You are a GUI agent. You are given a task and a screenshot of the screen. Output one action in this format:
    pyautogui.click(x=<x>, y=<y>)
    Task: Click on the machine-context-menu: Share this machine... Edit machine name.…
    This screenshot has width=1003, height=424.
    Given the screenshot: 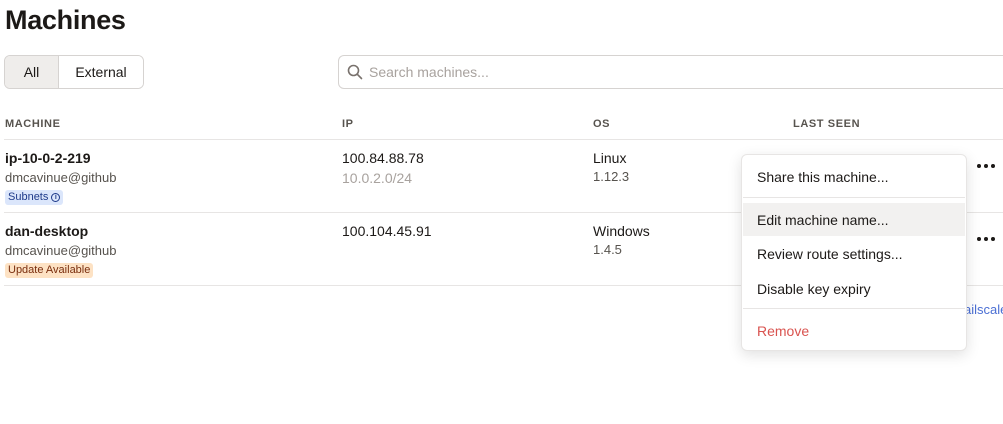 What is the action you would take?
    pyautogui.click(x=854, y=252)
    